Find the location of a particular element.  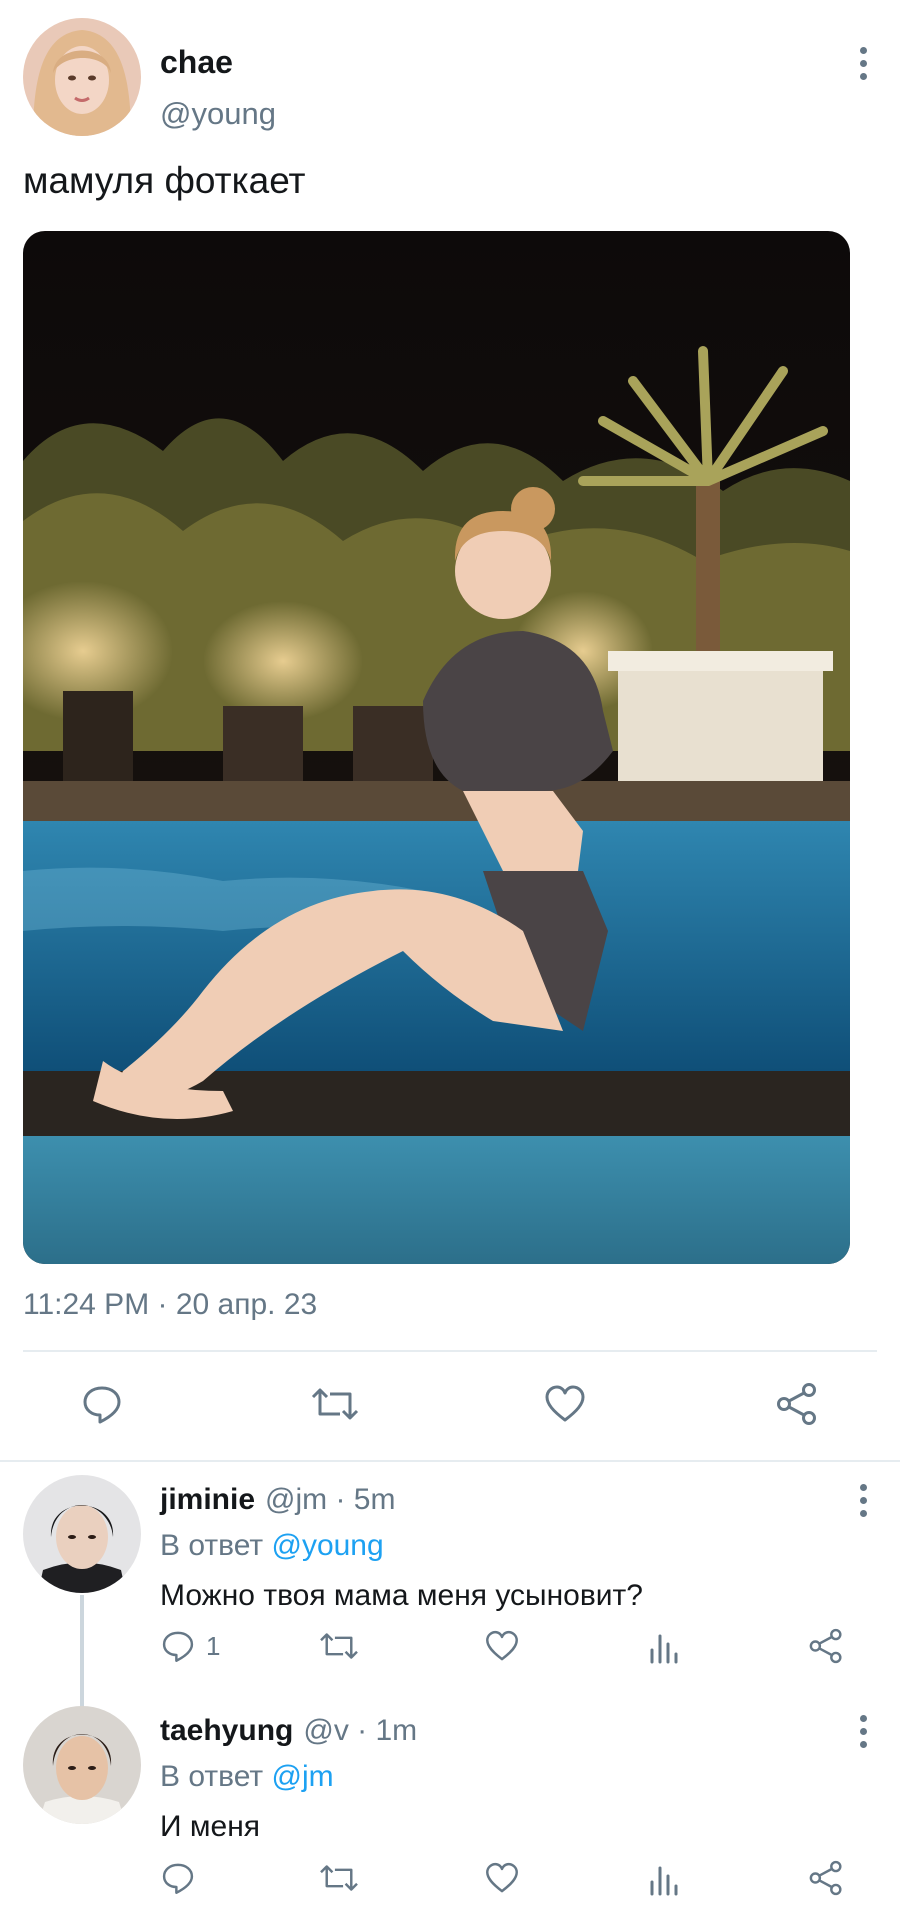

handle-time: @jm · 5m is located at coordinates (330, 1499).